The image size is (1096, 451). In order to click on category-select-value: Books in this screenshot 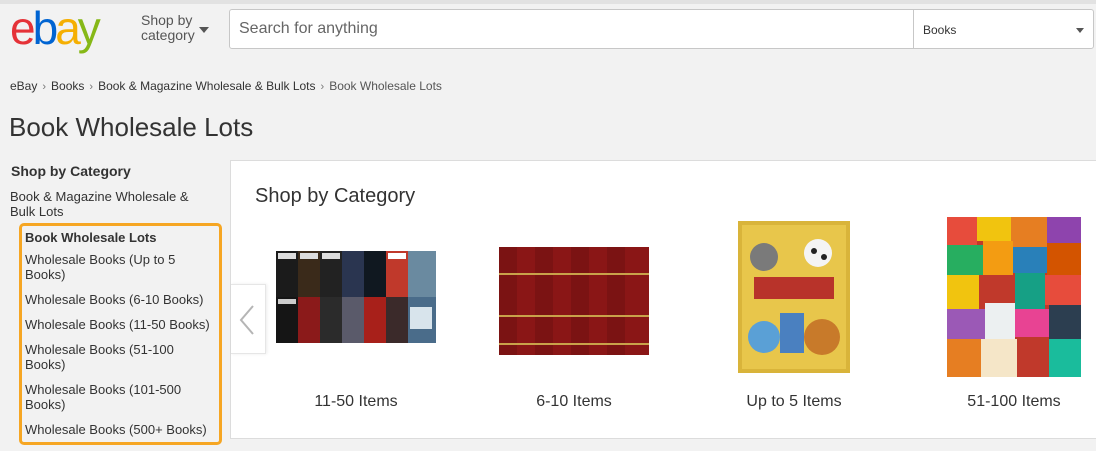, I will do `click(940, 30)`.